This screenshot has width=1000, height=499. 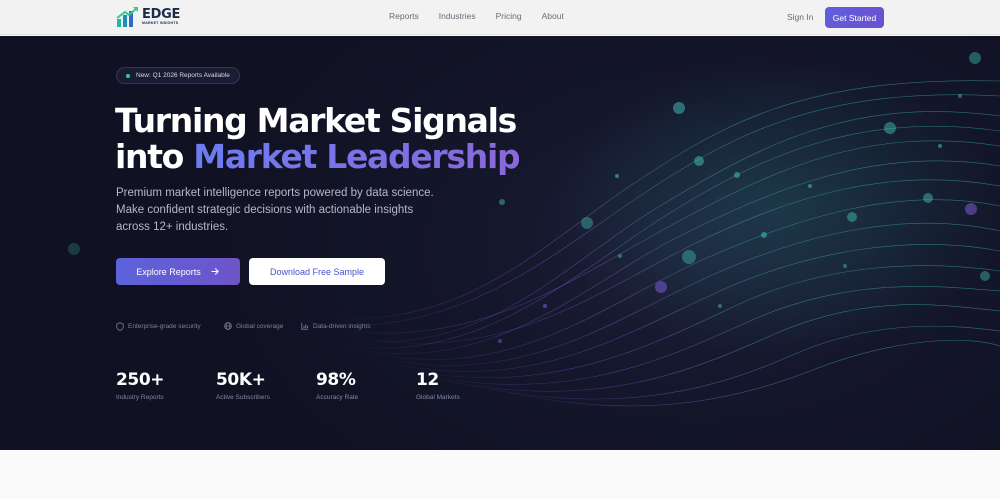 I want to click on stat-label: Industry Reports, so click(x=140, y=397).